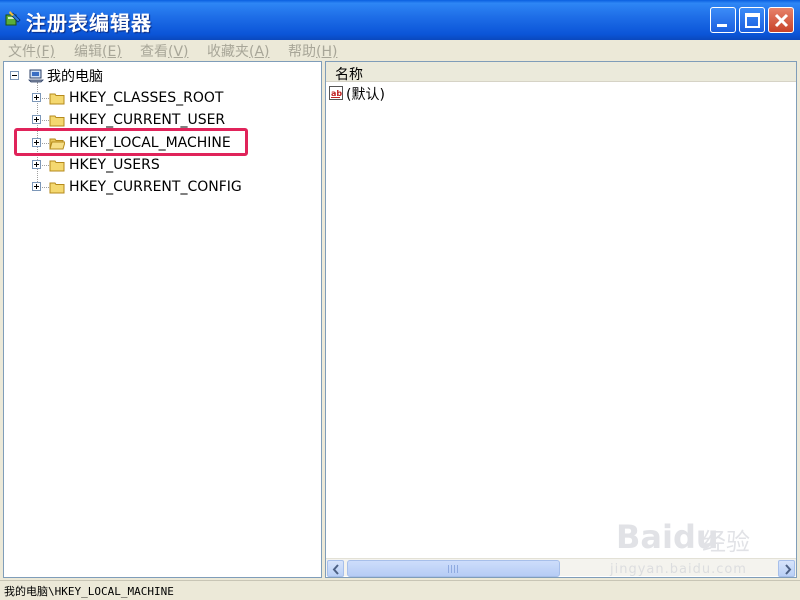 This screenshot has height=600, width=800. What do you see at coordinates (131, 142) in the screenshot?
I see `highlight-annotation-box` at bounding box center [131, 142].